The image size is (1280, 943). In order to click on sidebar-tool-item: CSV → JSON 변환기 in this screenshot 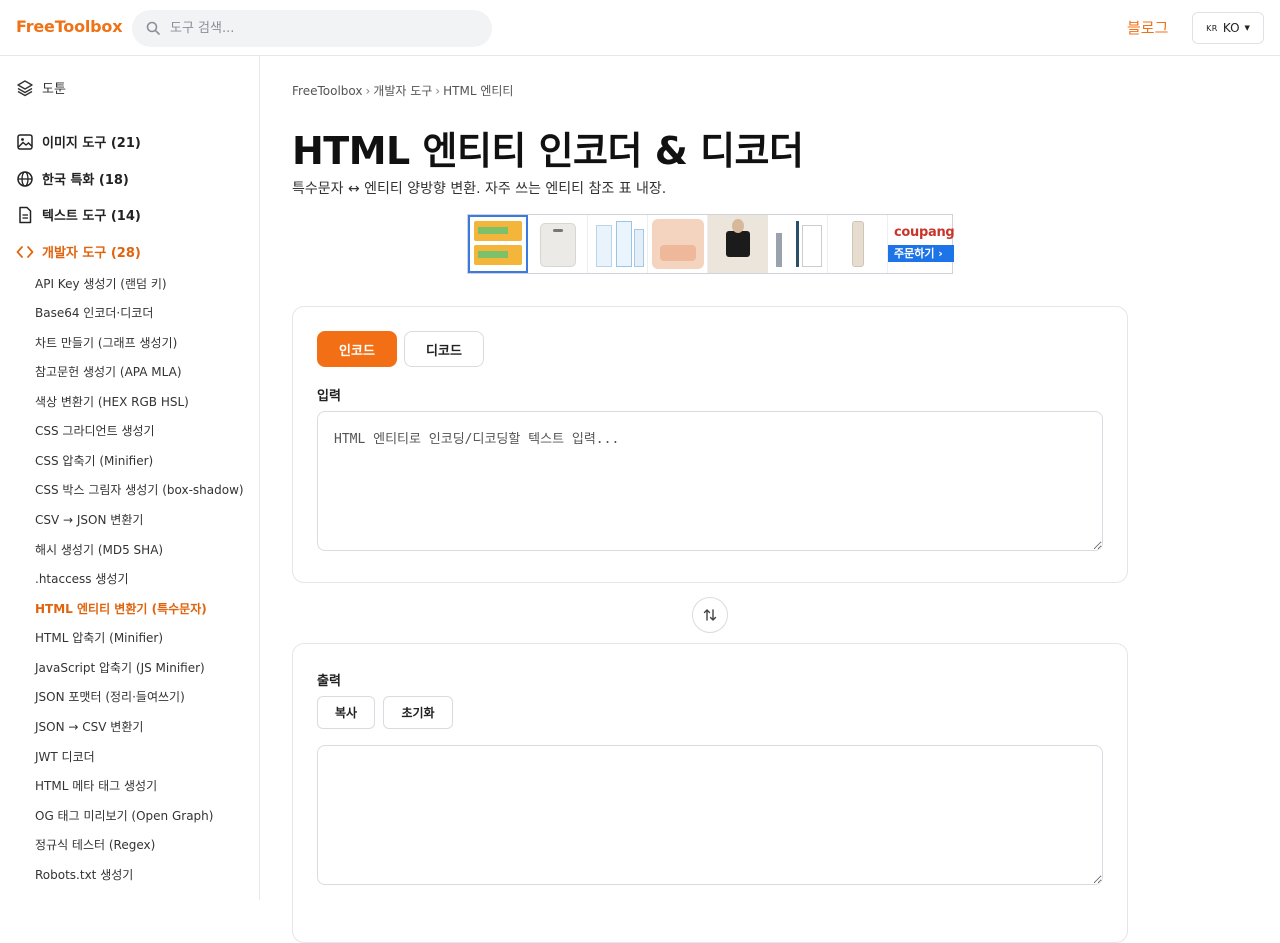, I will do `click(89, 519)`.